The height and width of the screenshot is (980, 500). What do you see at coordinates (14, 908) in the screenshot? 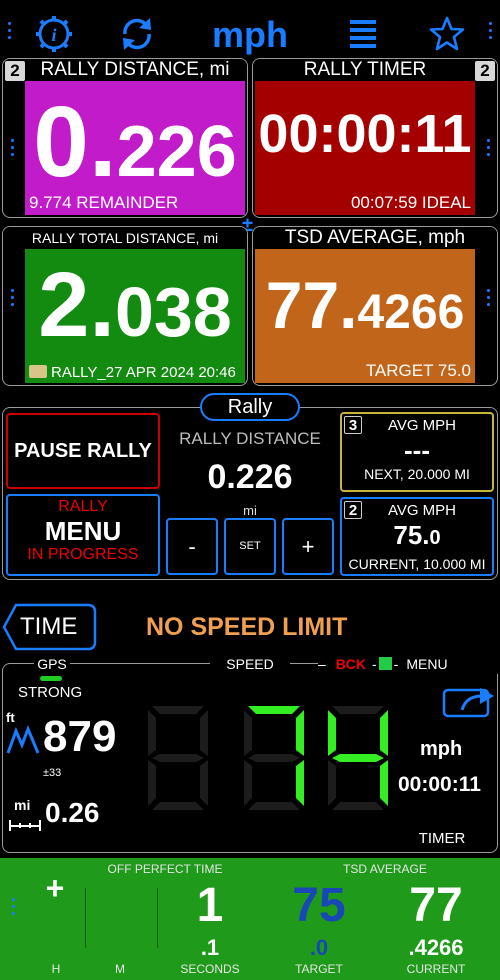
I see `bottom-dots` at bounding box center [14, 908].